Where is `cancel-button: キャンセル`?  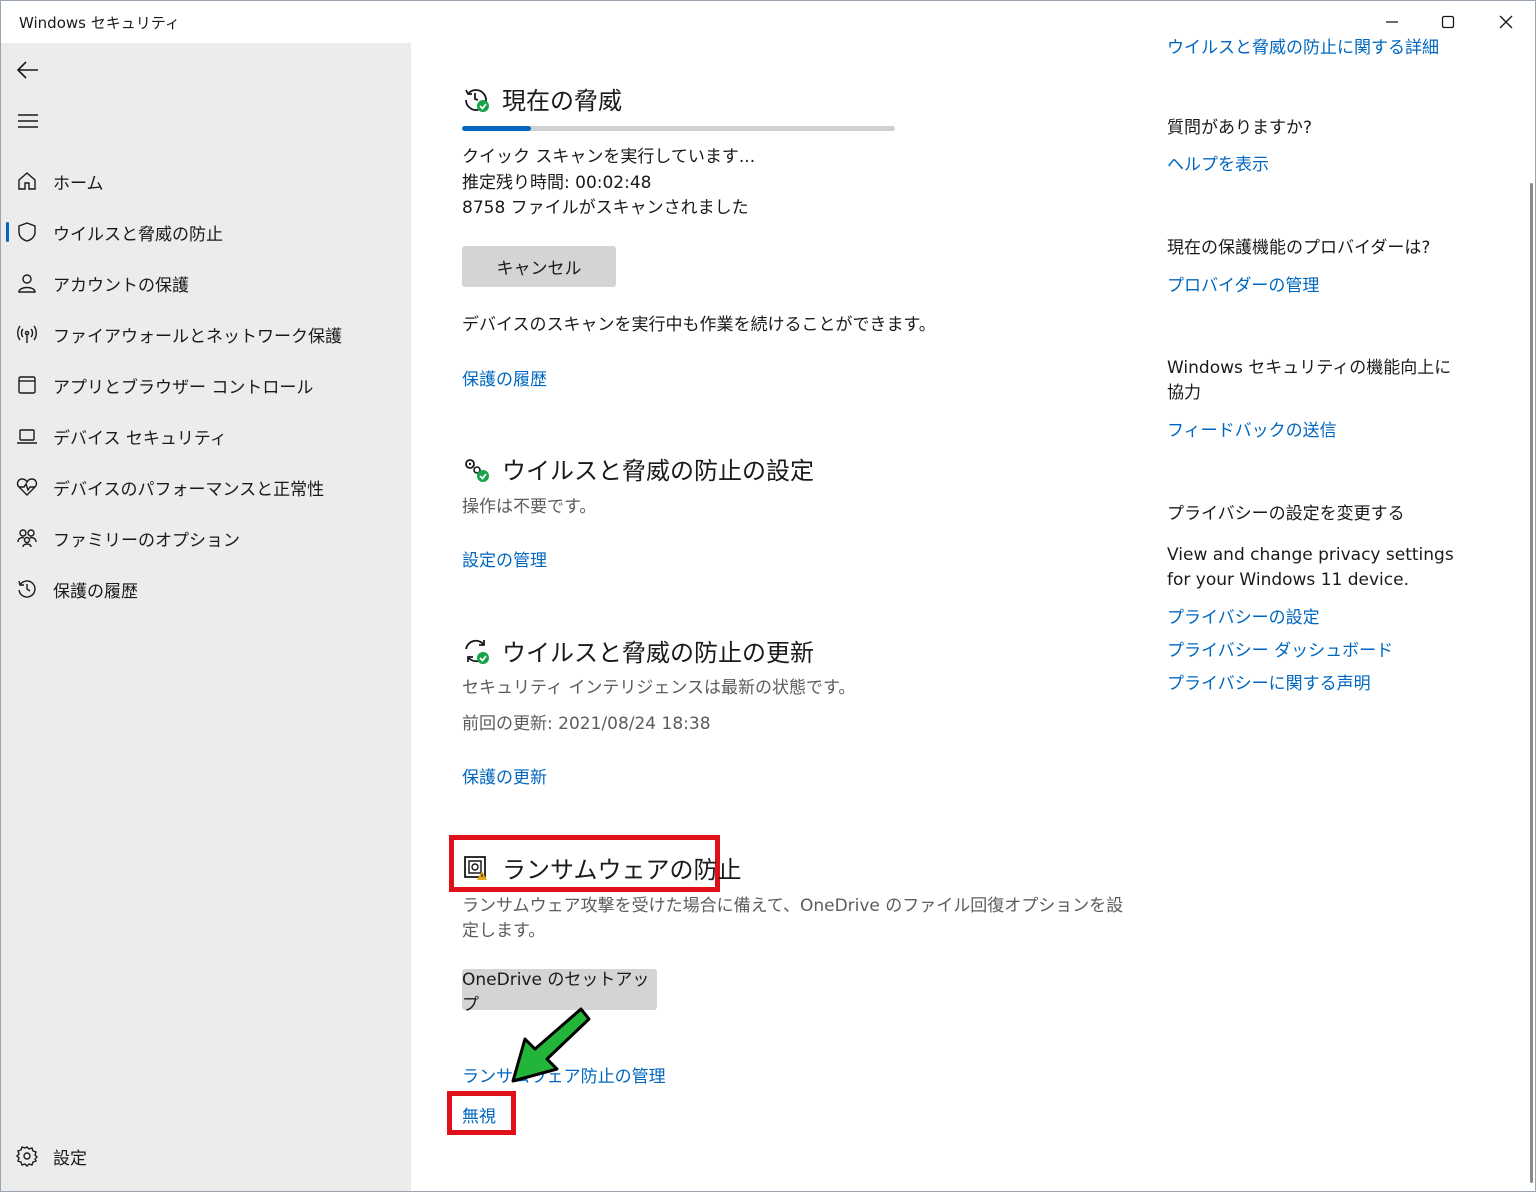 cancel-button: キャンセル is located at coordinates (539, 266).